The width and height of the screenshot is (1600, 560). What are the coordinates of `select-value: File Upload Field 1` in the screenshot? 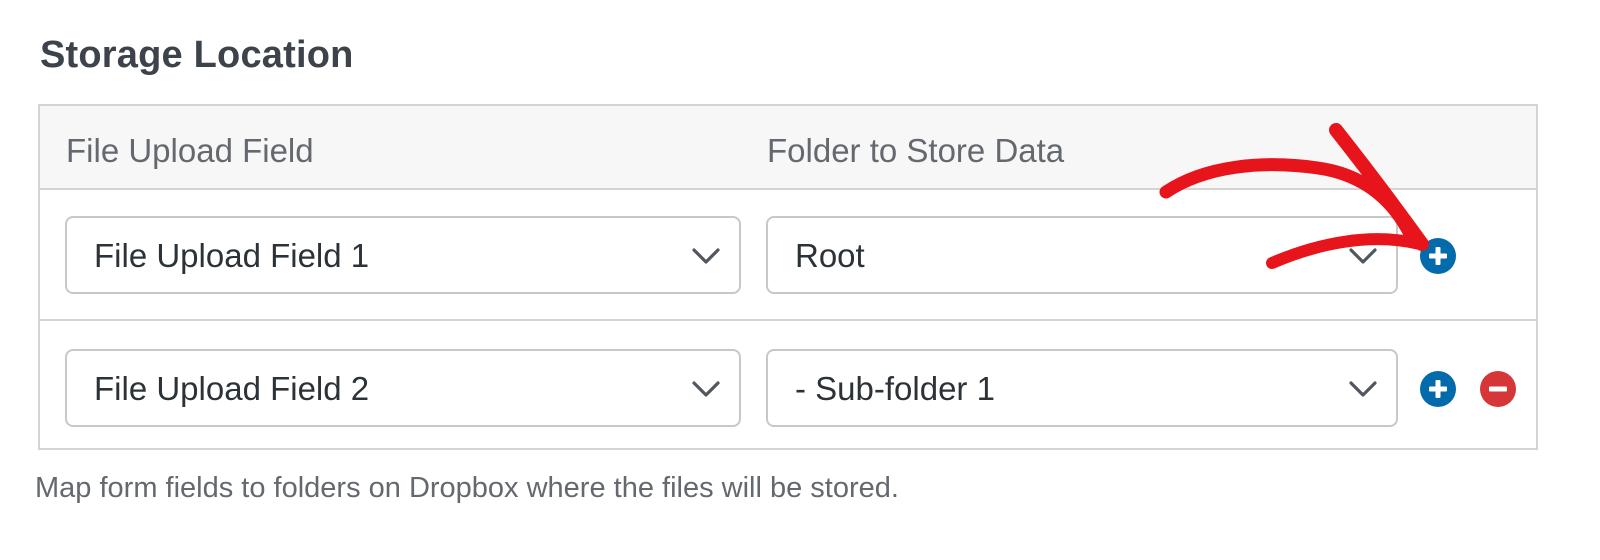 It's located at (232, 255).